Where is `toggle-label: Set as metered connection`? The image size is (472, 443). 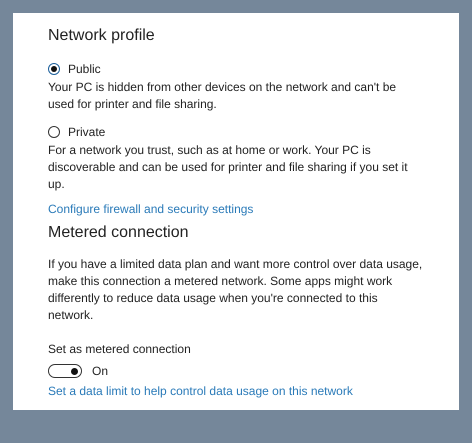 toggle-label: Set as metered connection is located at coordinates (120, 349).